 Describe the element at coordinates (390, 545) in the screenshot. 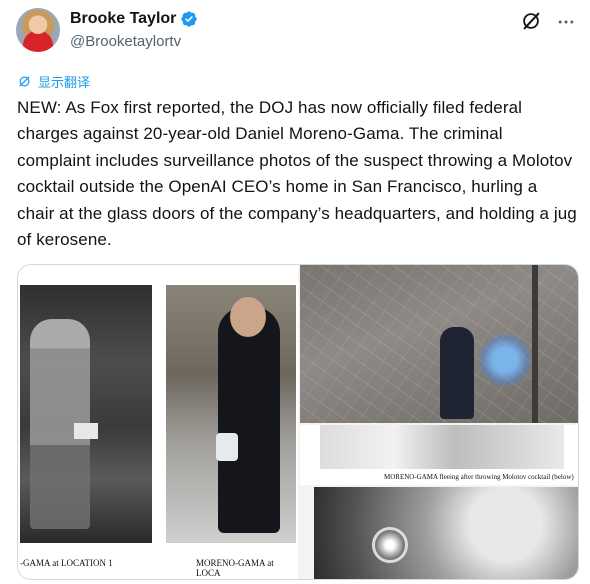

I see `light-ring` at that location.